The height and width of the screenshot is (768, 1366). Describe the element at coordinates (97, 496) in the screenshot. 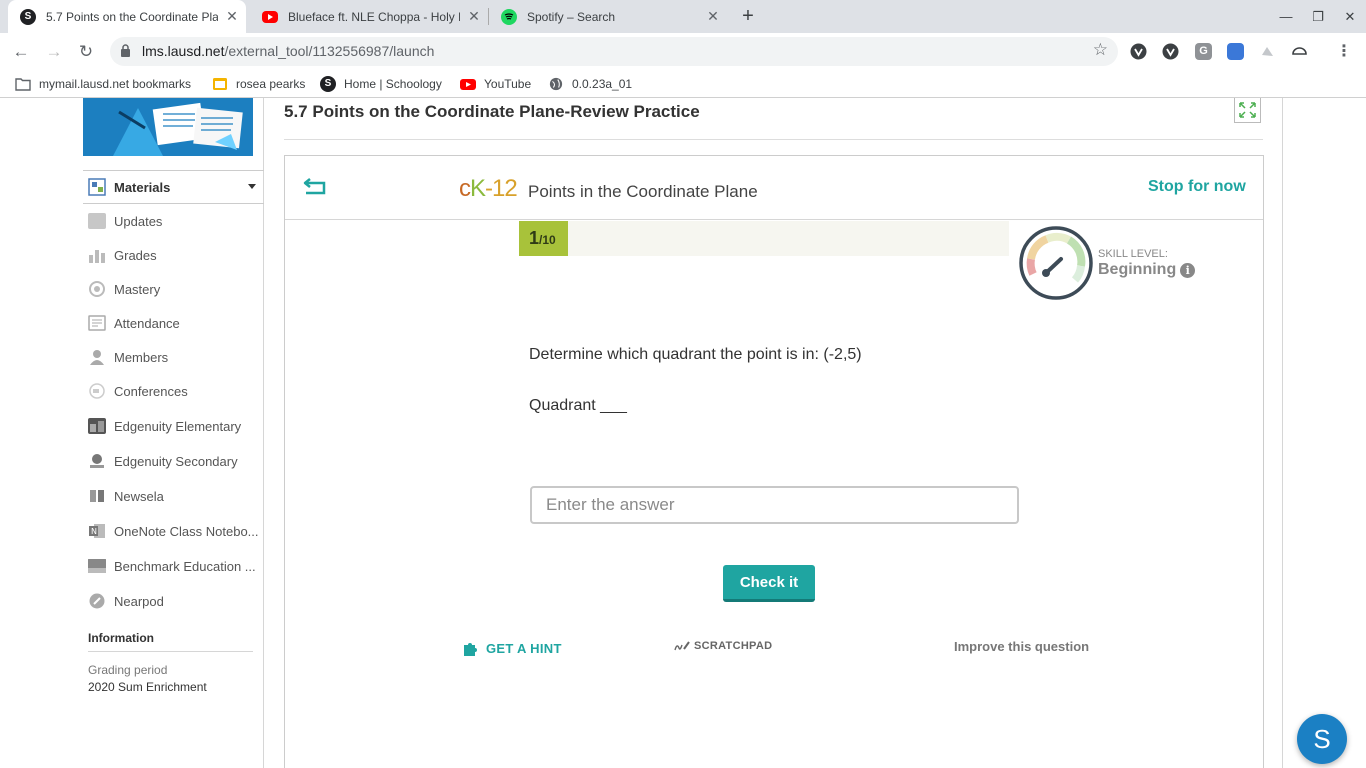

I see `newsela-icon` at that location.